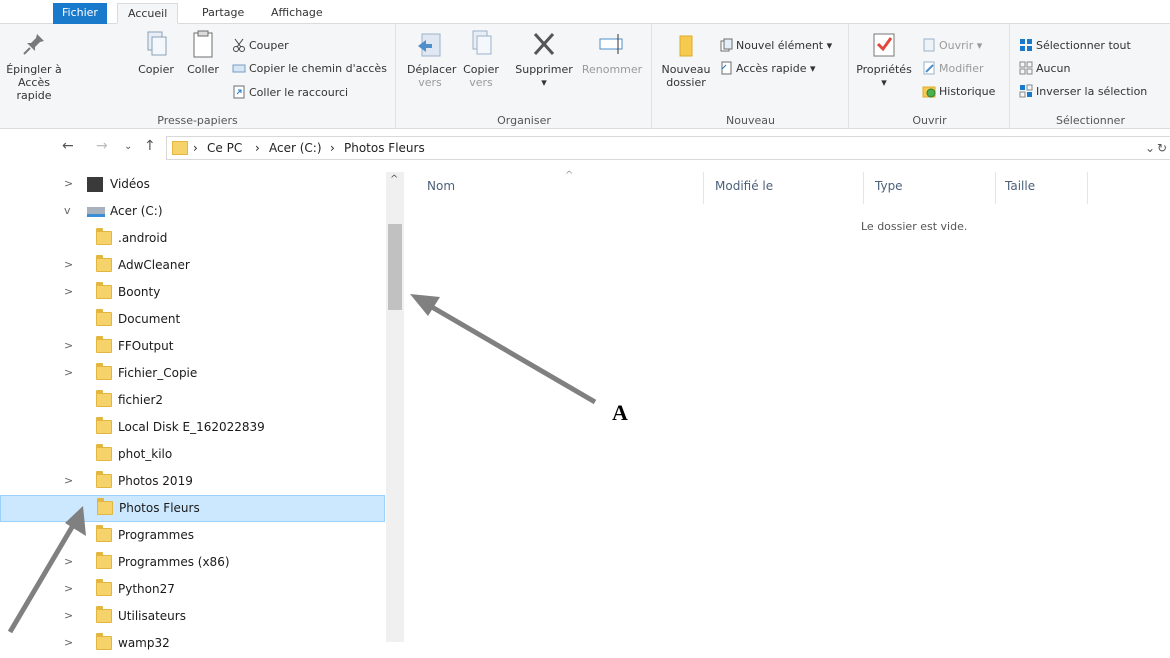  I want to click on move-to-button: Déplacer vers, so click(432, 58).